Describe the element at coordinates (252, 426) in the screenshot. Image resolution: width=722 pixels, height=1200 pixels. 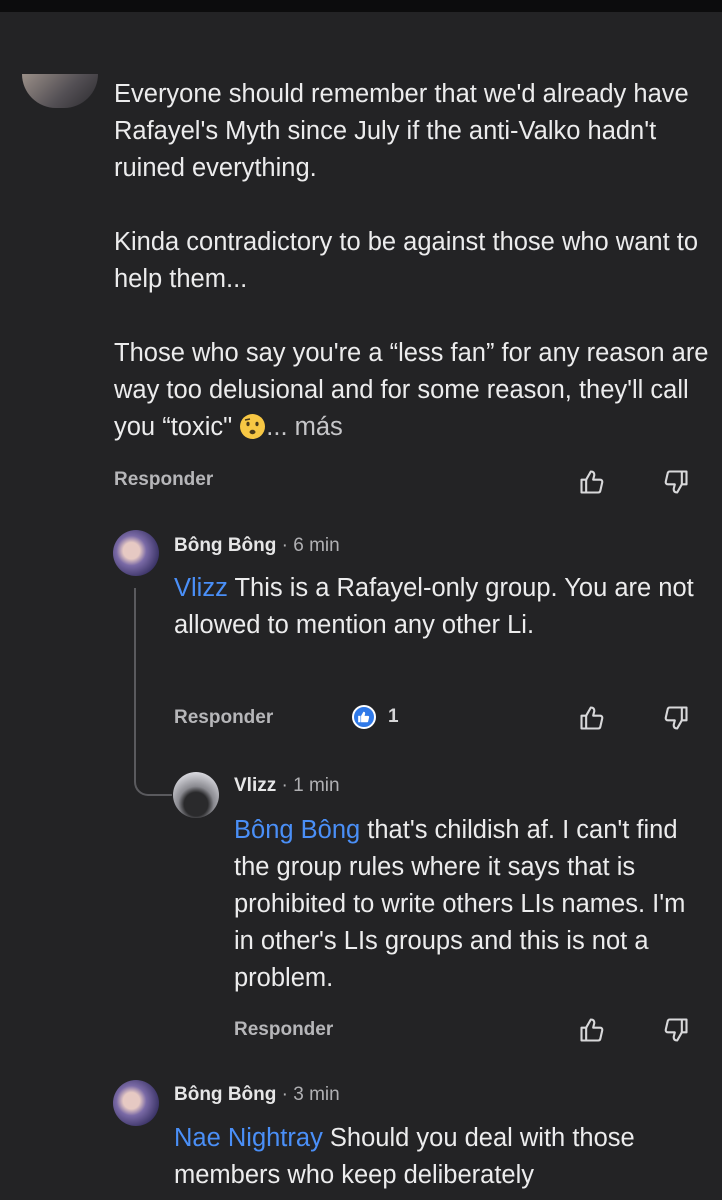
I see `emoji-icon` at that location.